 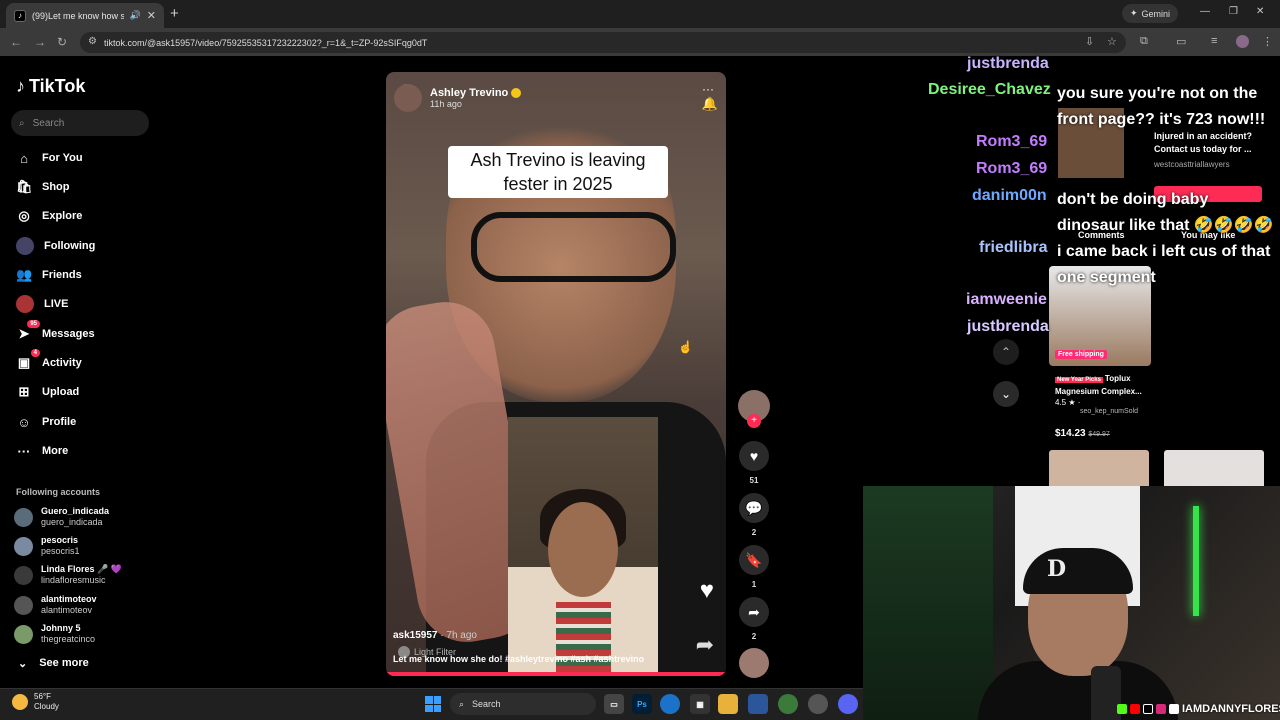 I want to click on home-icon: ⌂, so click(x=24, y=158).